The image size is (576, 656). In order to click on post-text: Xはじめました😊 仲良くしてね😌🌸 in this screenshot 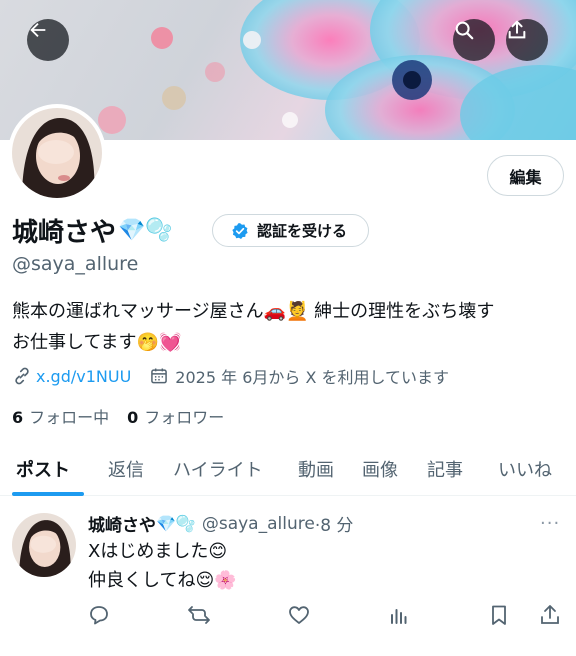, I will do `click(162, 566)`.